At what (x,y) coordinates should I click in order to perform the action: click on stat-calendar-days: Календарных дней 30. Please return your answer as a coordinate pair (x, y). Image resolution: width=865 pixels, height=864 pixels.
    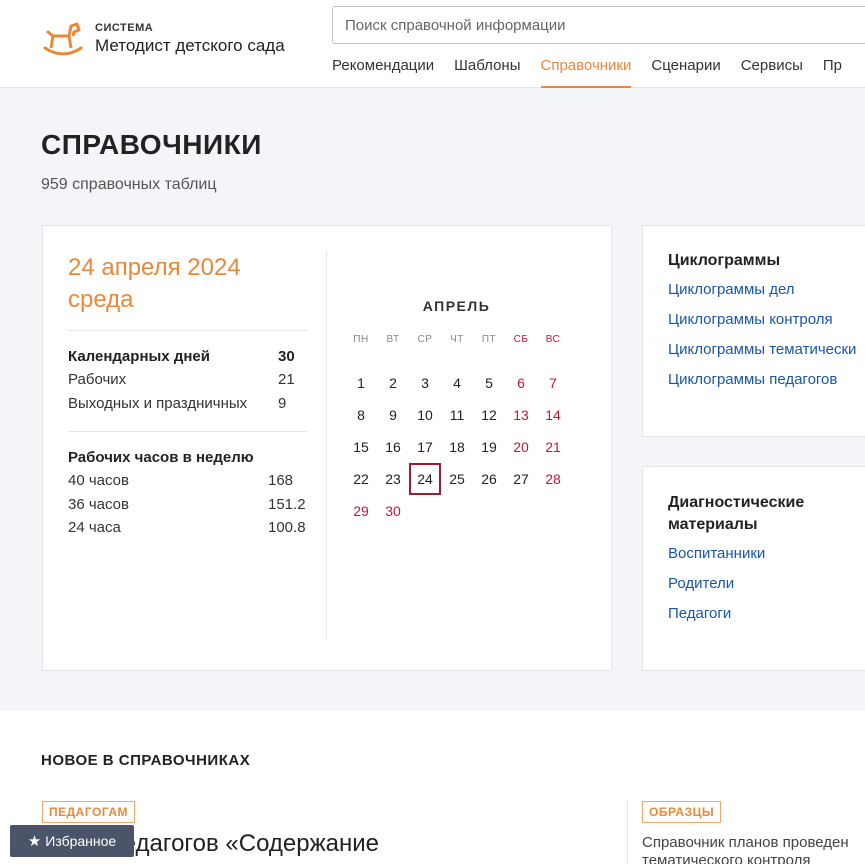
    Looking at the image, I should click on (188, 356).